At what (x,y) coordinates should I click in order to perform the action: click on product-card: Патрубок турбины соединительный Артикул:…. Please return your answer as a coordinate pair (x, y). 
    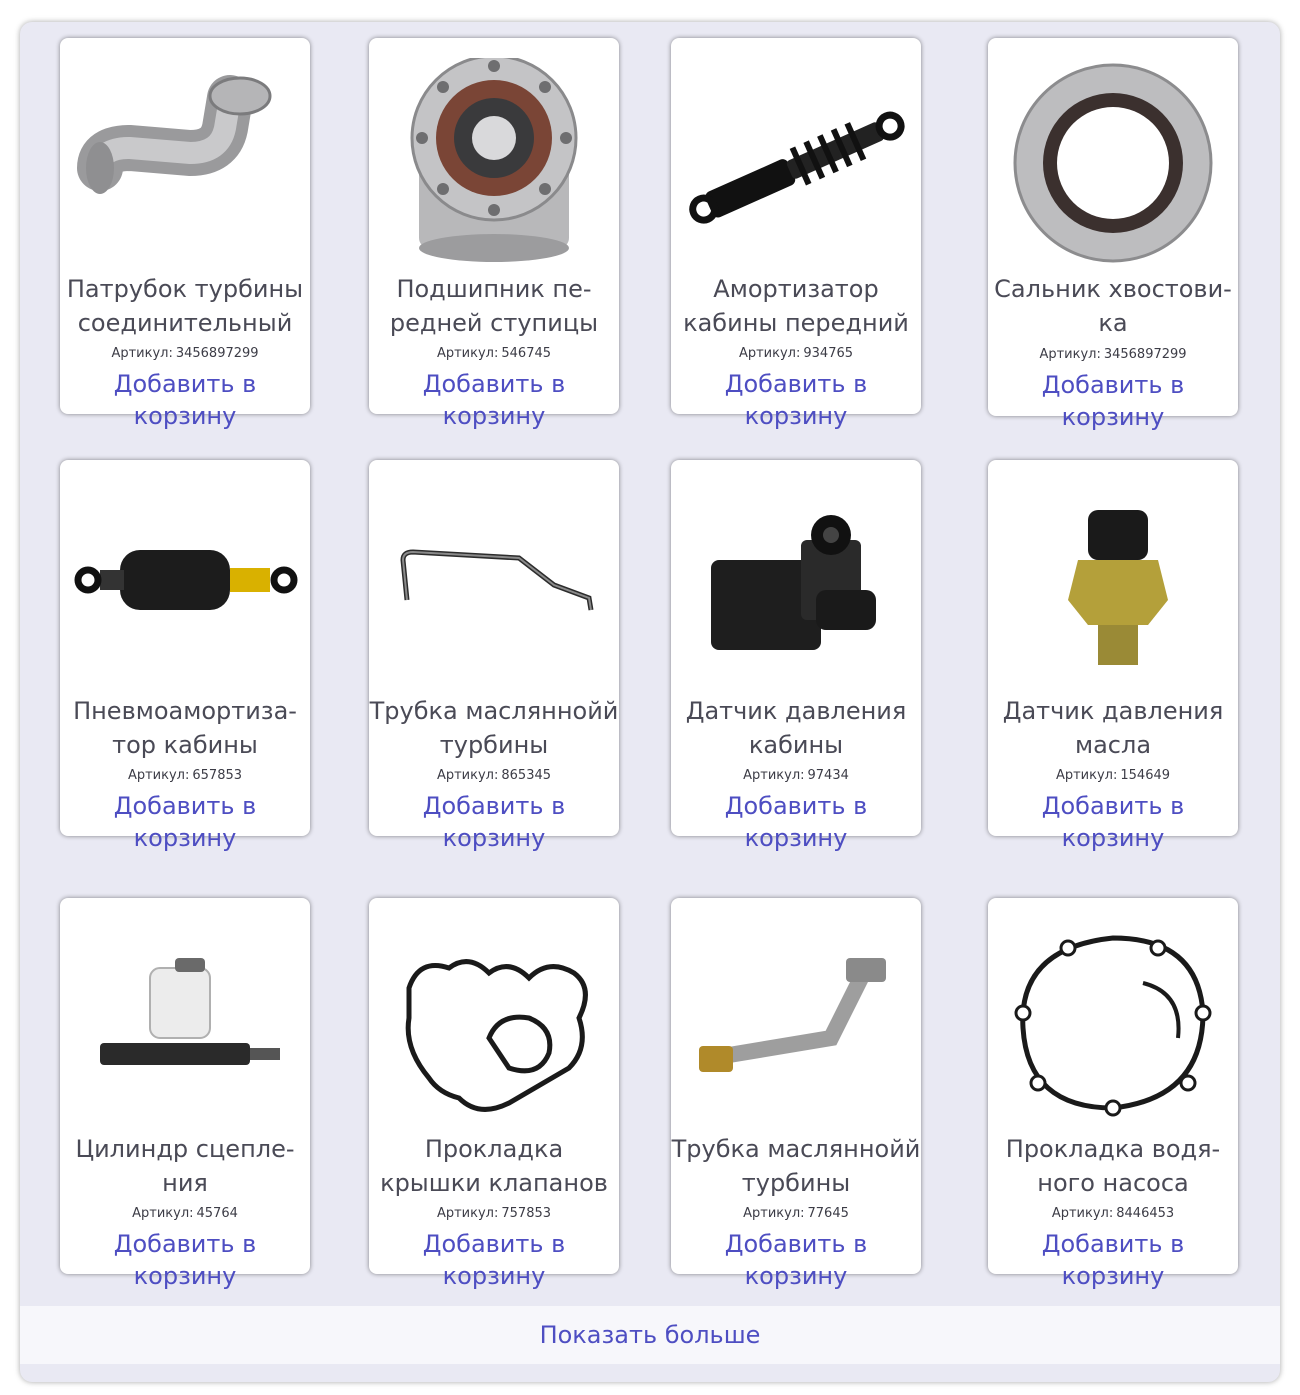
    Looking at the image, I should click on (185, 234).